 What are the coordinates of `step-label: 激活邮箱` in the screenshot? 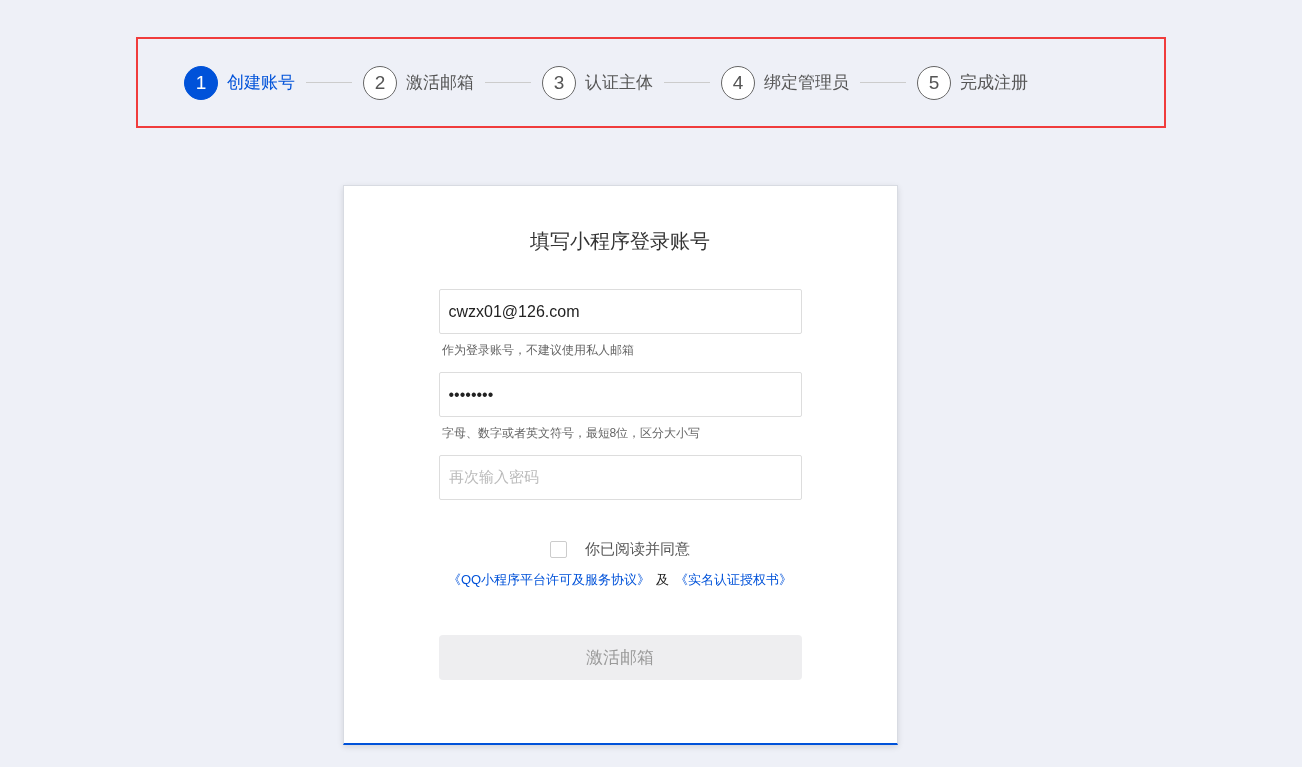 It's located at (440, 83).